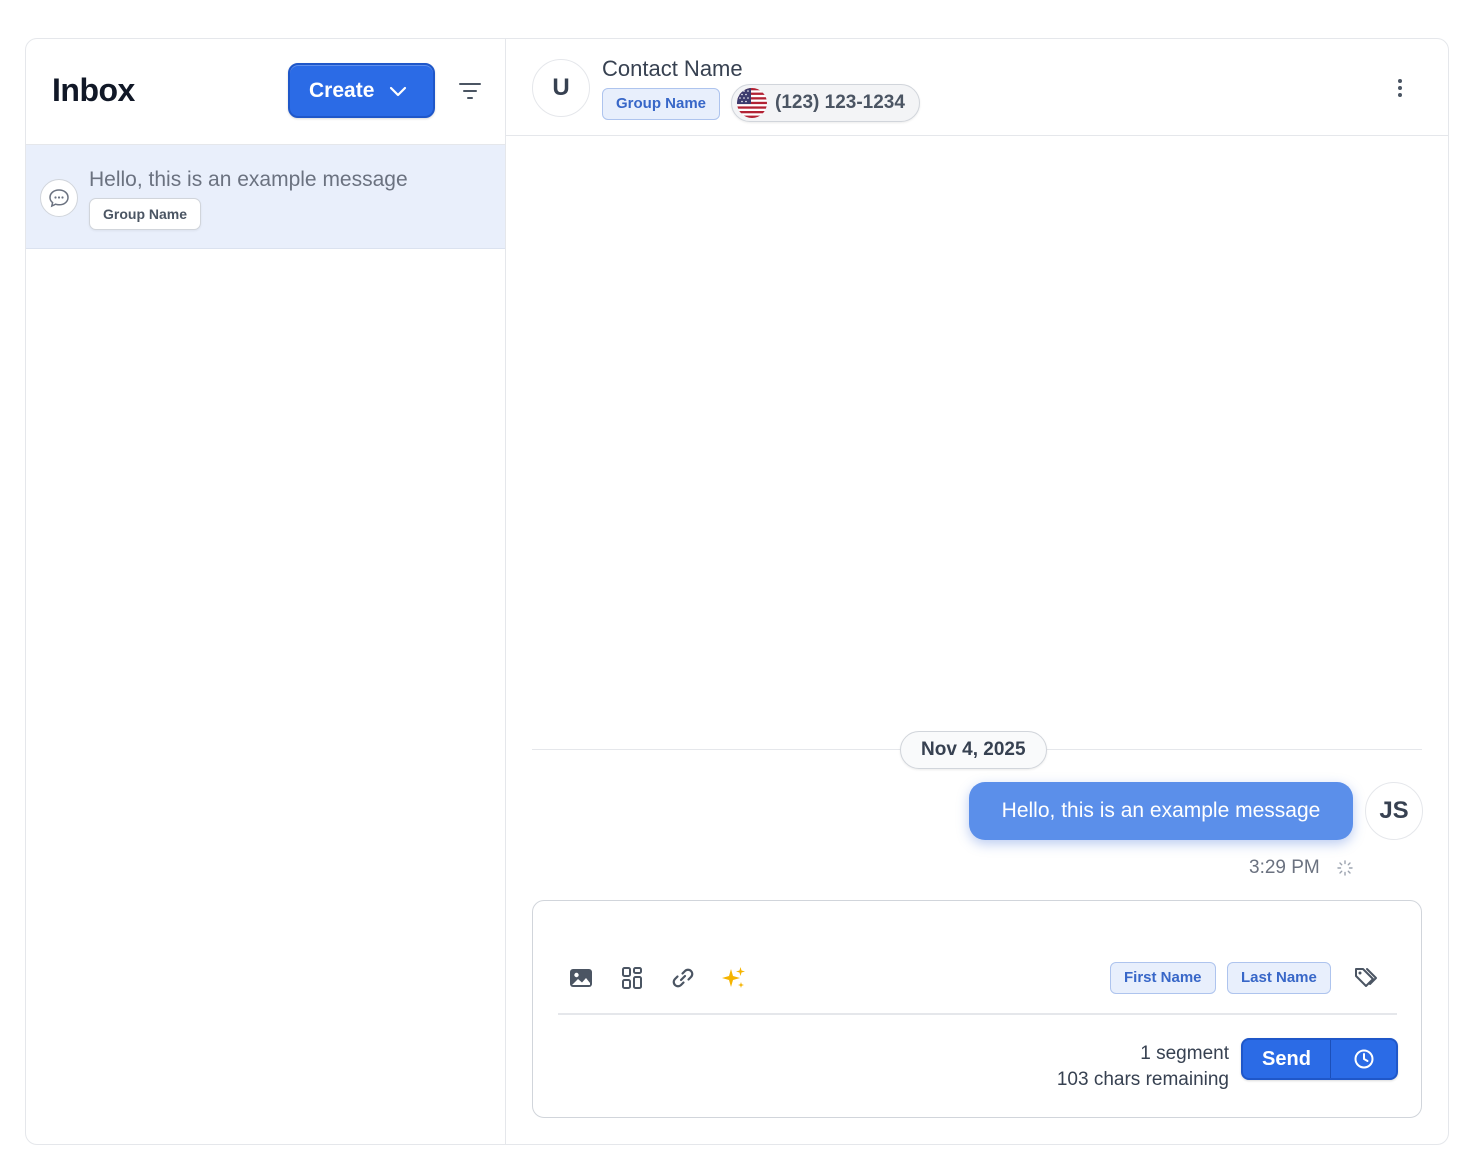 The image size is (1474, 1168). Describe the element at coordinates (1287, 1059) in the screenshot. I see `send-button: Send` at that location.